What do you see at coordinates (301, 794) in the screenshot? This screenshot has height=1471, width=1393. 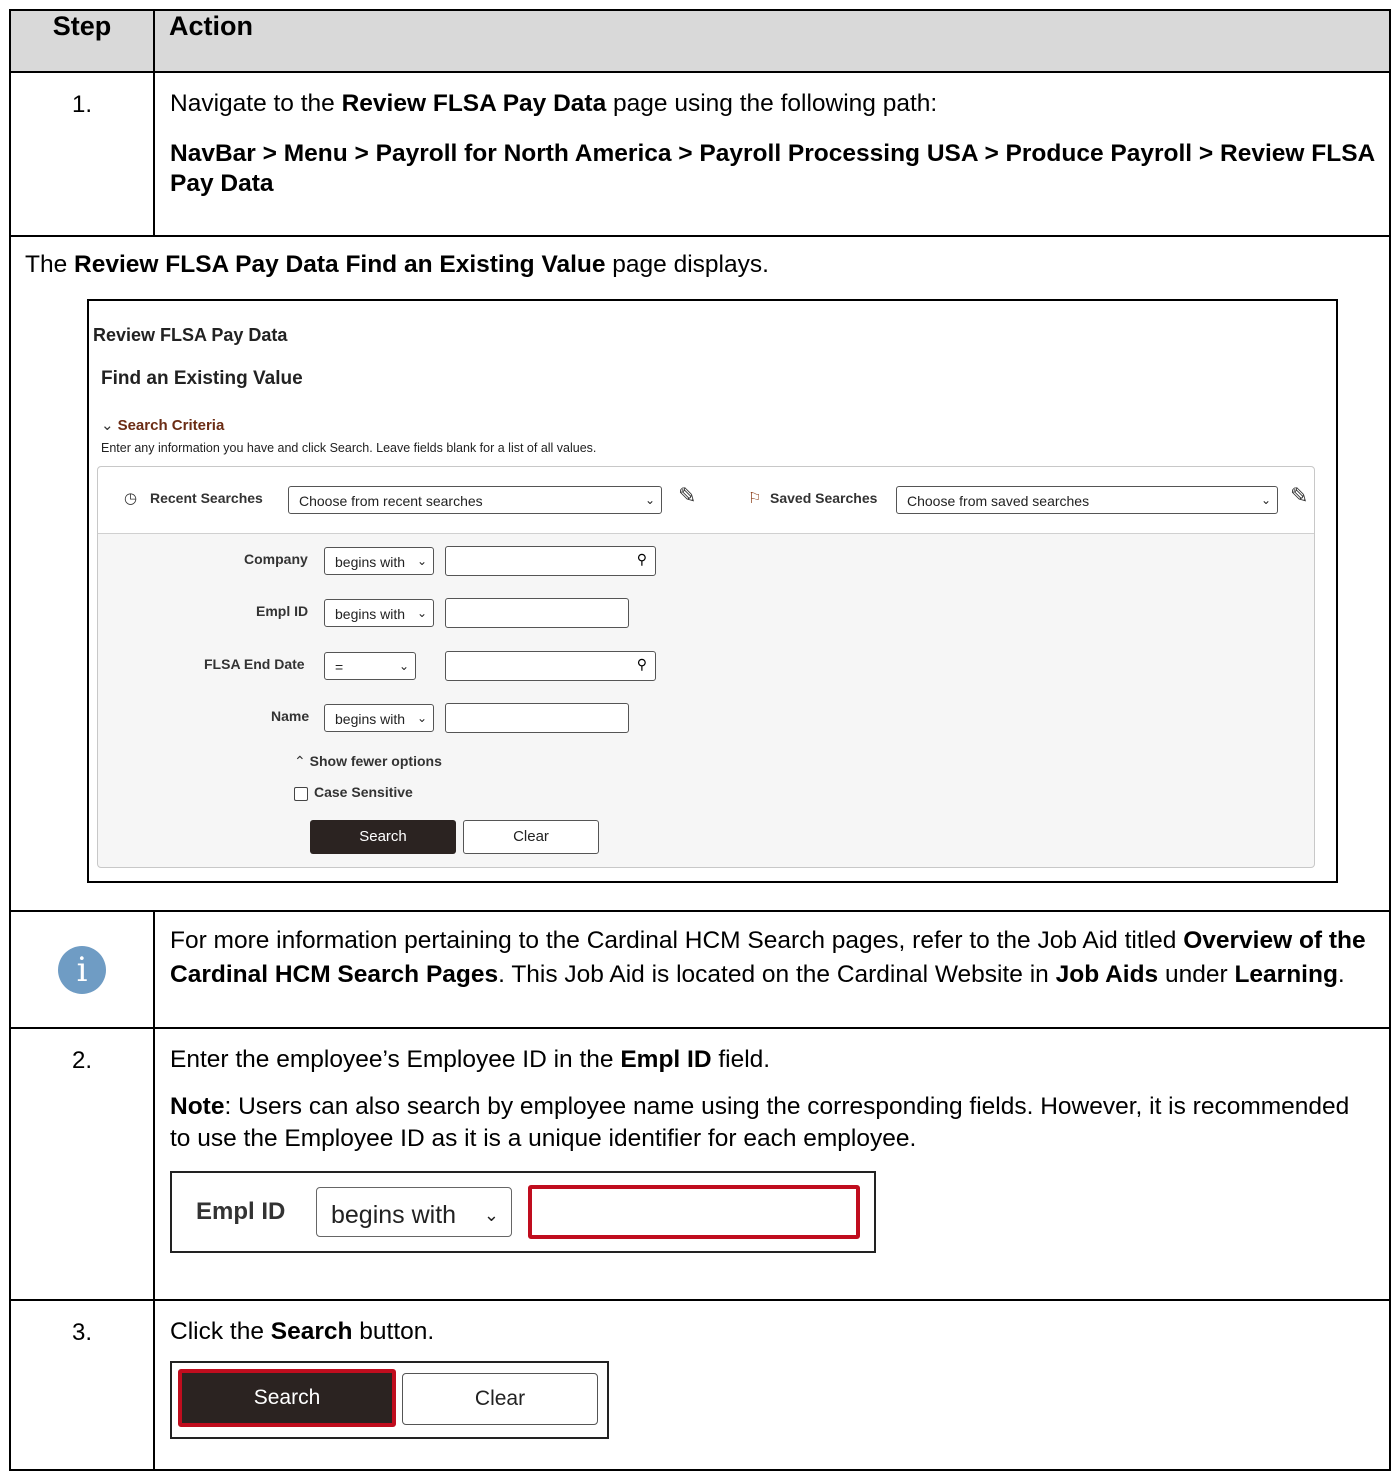 I see `case-sensitive-checkbox` at bounding box center [301, 794].